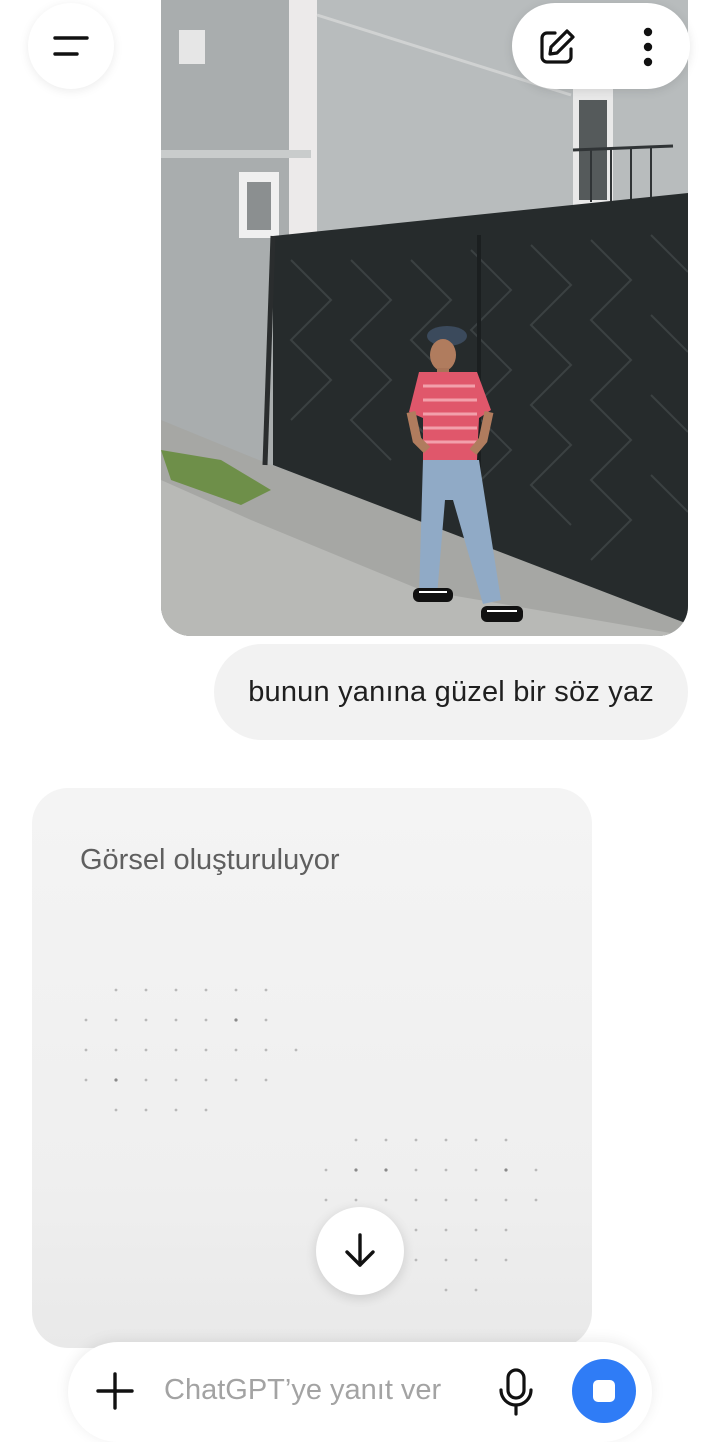  I want to click on plus-icon, so click(115, 1391).